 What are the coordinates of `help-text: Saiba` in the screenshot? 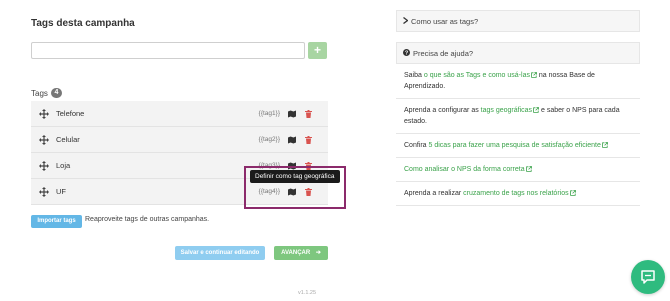 It's located at (414, 75).